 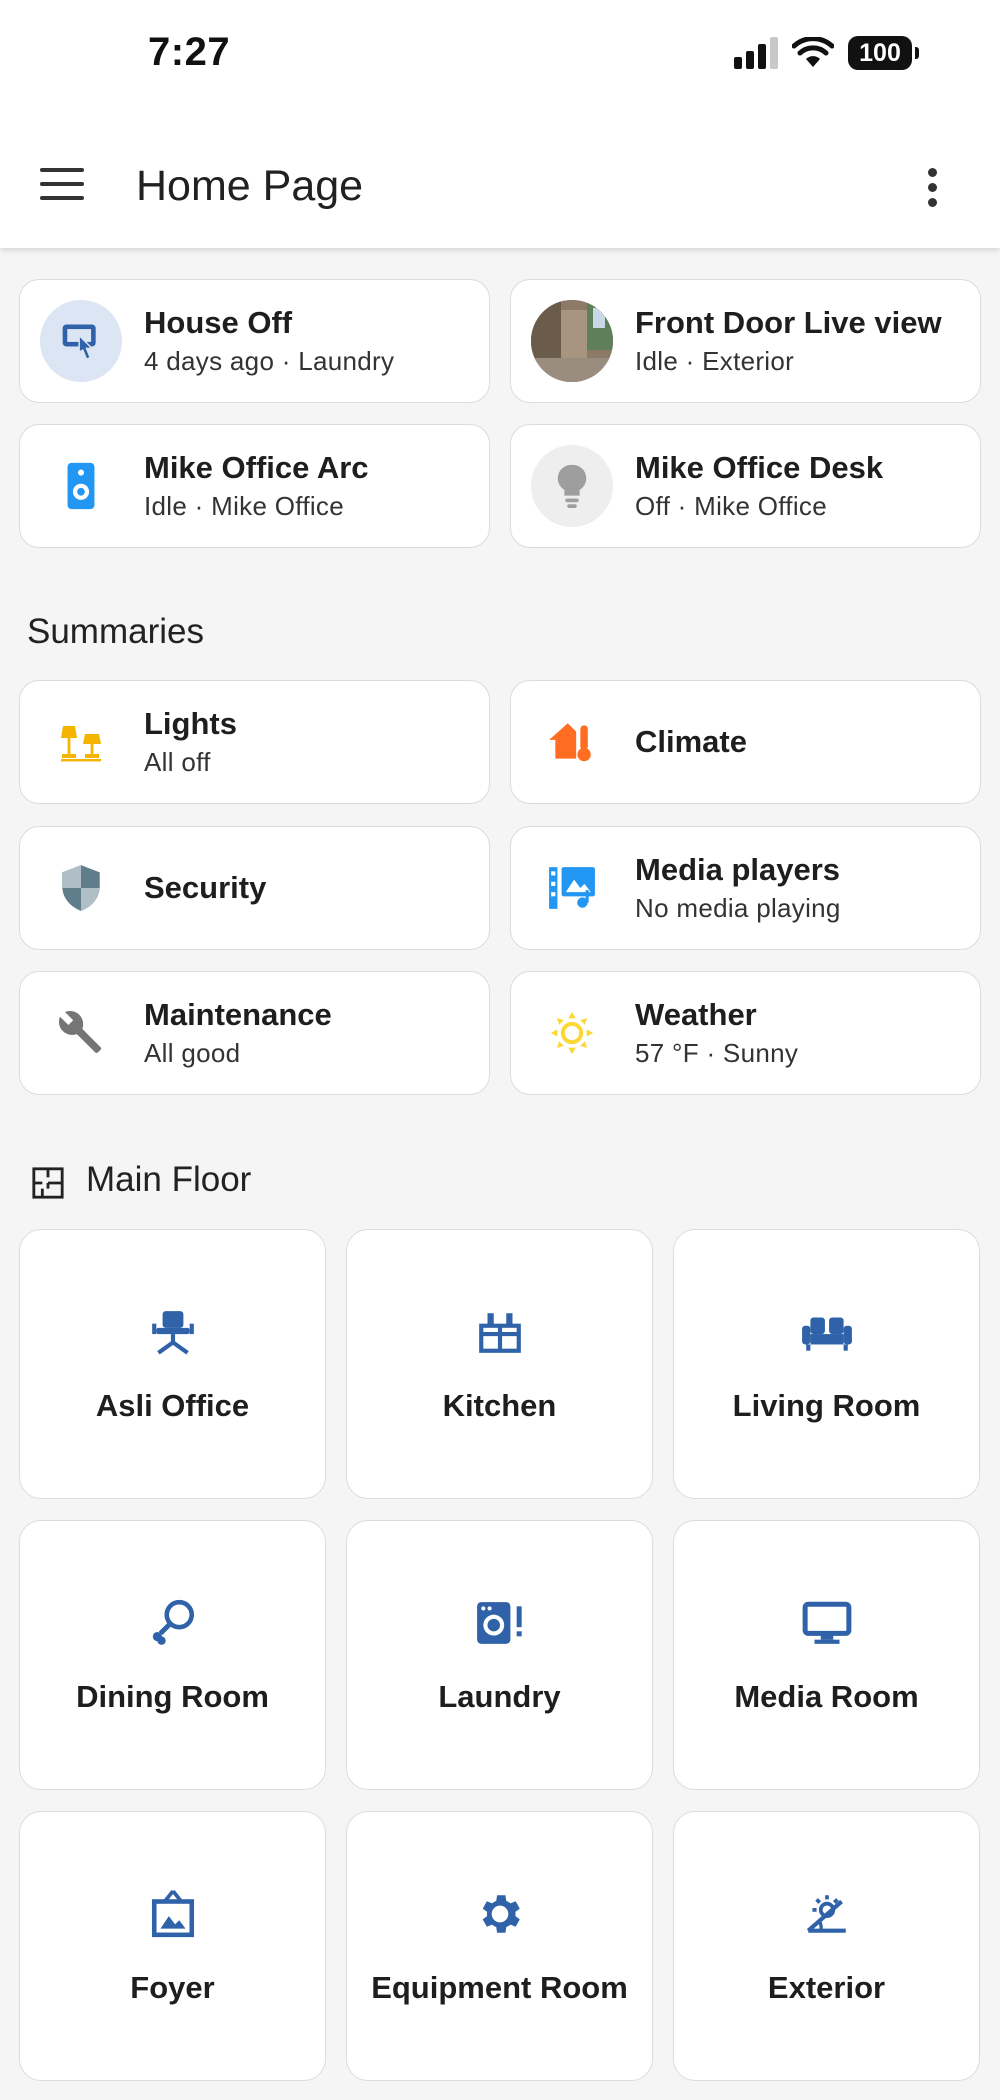 I want to click on summary-tile-lights: Lights All off, so click(x=254, y=742).